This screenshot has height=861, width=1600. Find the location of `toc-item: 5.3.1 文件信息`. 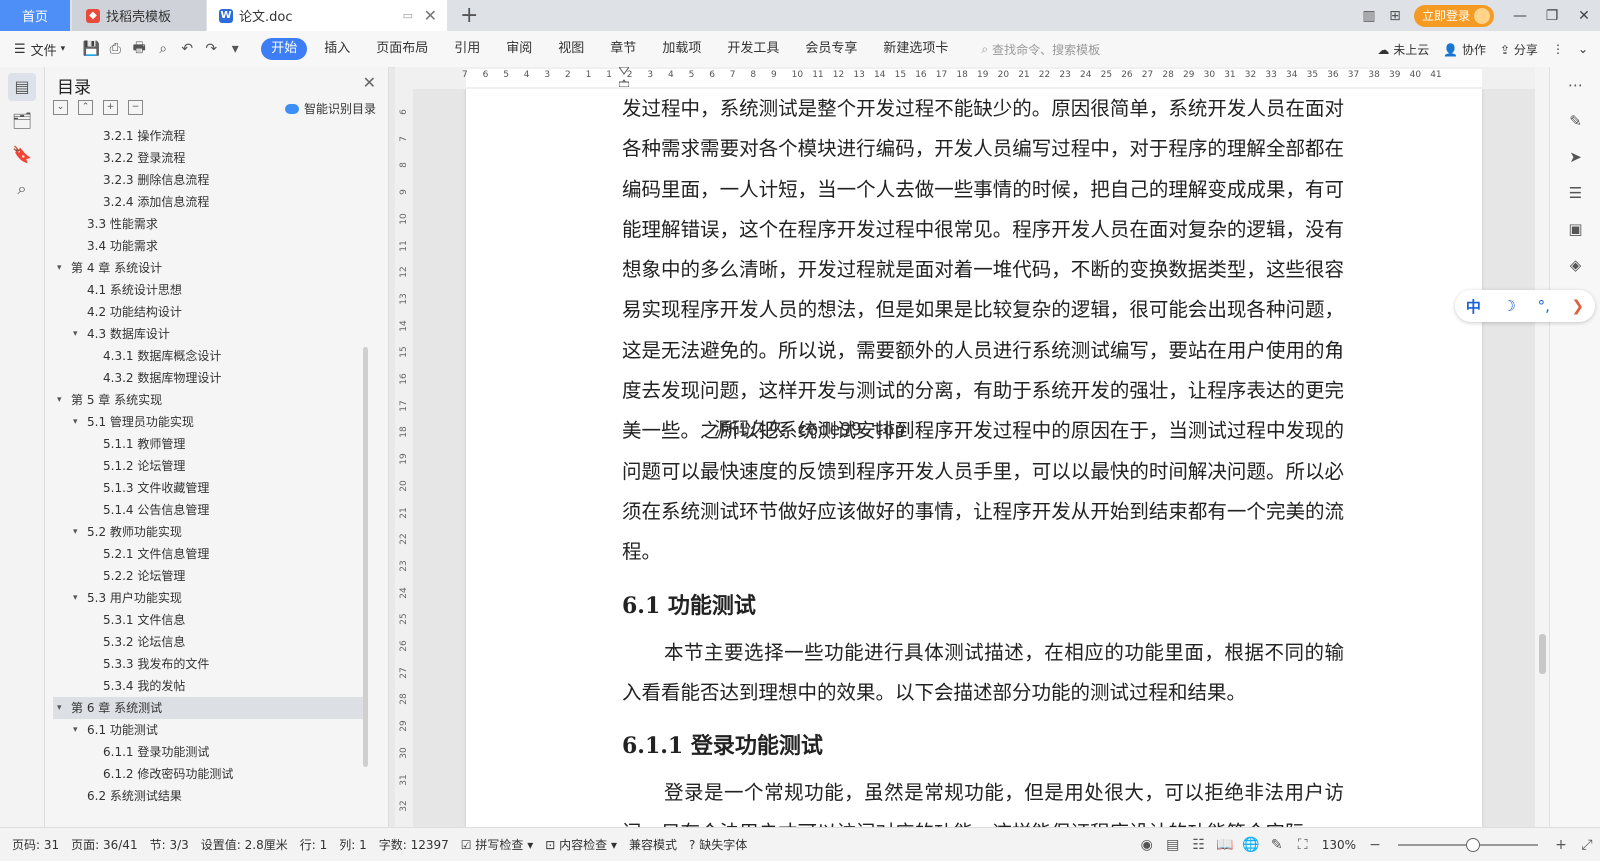

toc-item: 5.3.1 文件信息 is located at coordinates (210, 620).